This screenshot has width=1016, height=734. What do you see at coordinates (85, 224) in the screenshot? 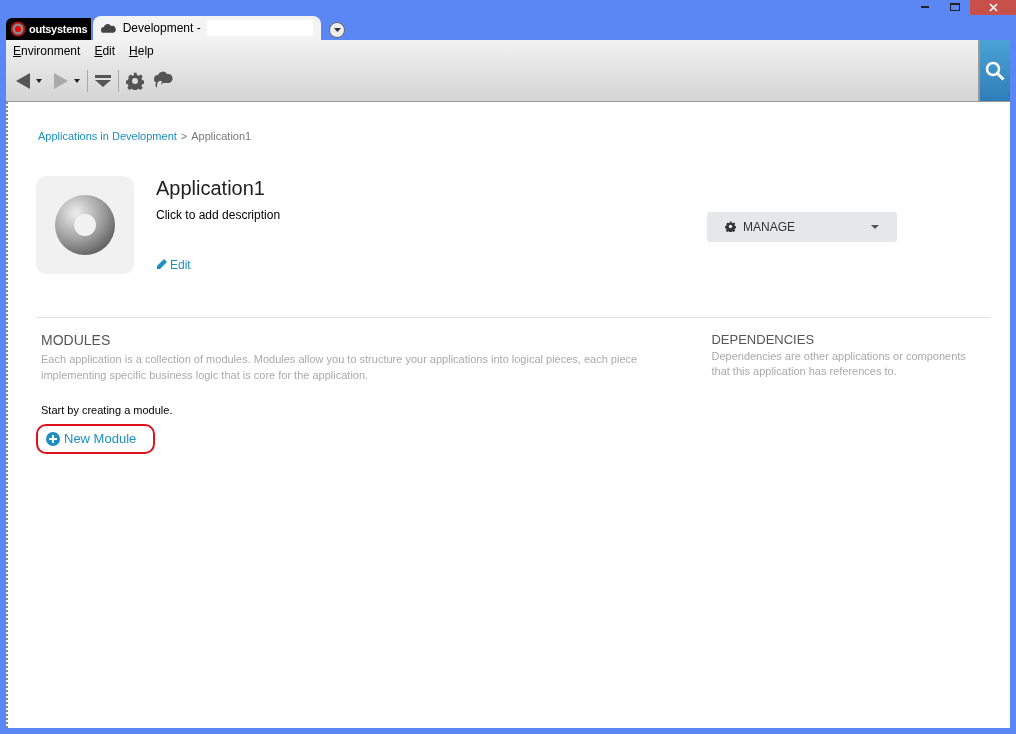
I see `disc-icon` at bounding box center [85, 224].